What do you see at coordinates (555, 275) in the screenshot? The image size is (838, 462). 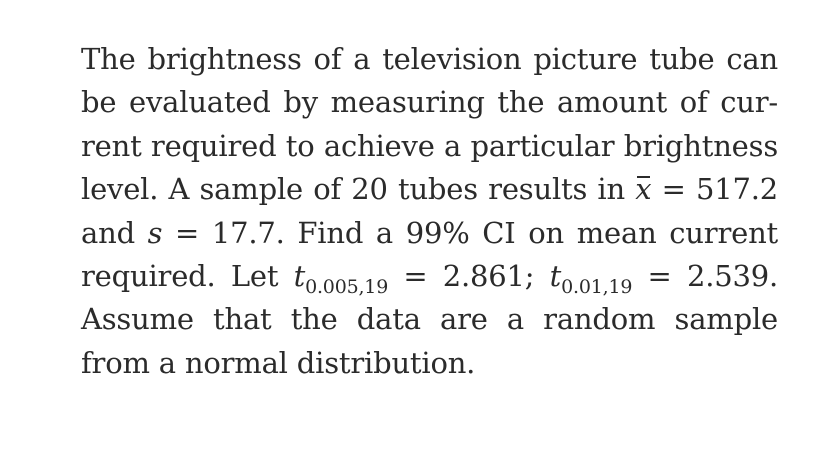 I see `t-symbol-2: t` at bounding box center [555, 275].